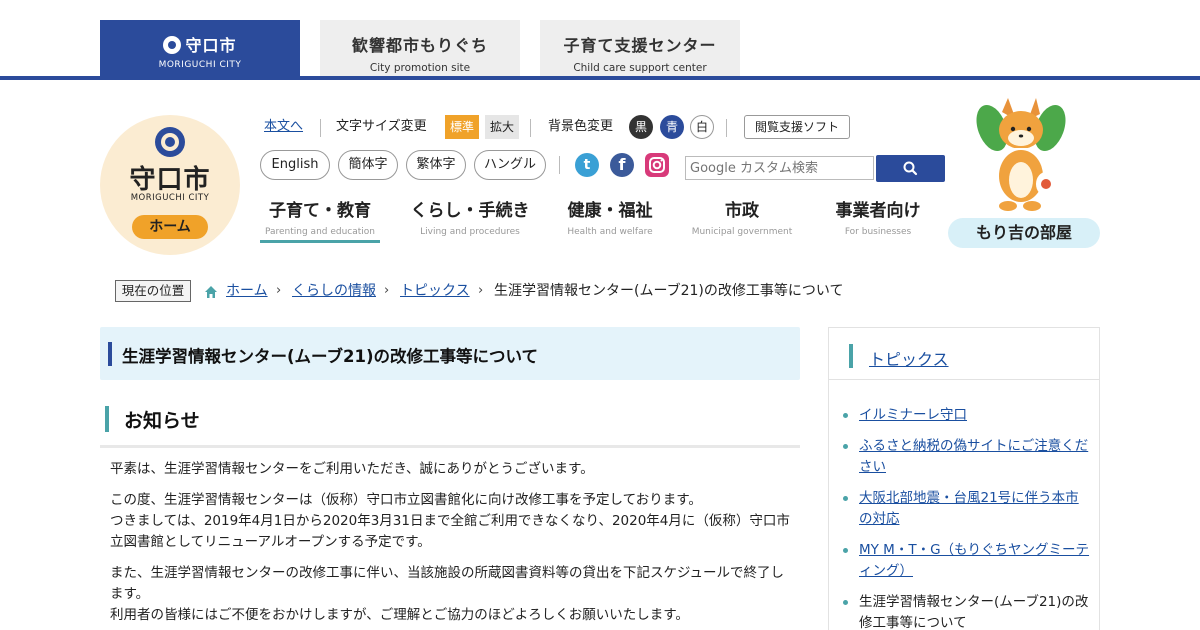  I want to click on sidebar-item: 大阪北部地震・台風21号に伴う本市の対応, so click(967, 509).